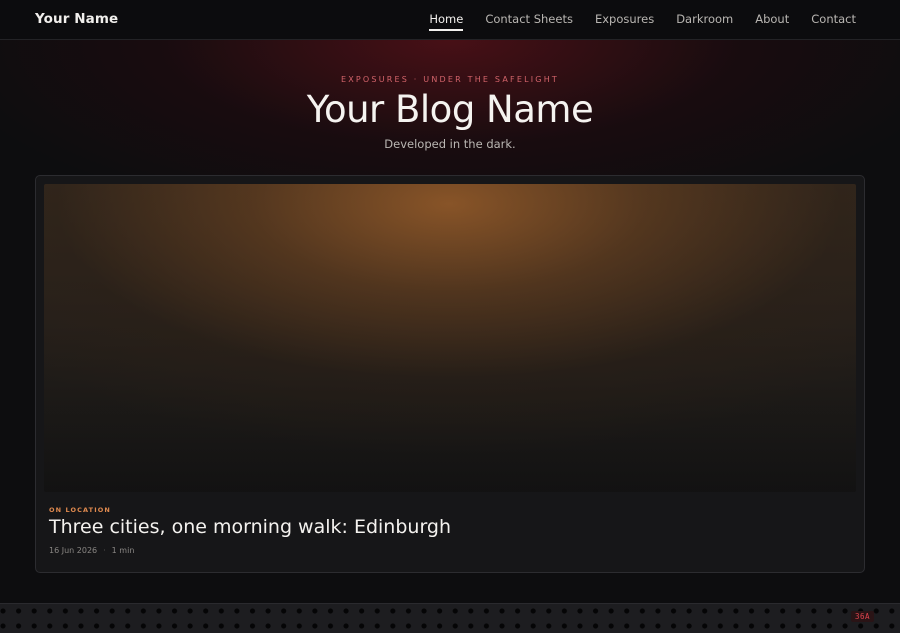 This screenshot has height=633, width=900. Describe the element at coordinates (73, 550) in the screenshot. I see `post-date: 16 Jun 2026` at that location.